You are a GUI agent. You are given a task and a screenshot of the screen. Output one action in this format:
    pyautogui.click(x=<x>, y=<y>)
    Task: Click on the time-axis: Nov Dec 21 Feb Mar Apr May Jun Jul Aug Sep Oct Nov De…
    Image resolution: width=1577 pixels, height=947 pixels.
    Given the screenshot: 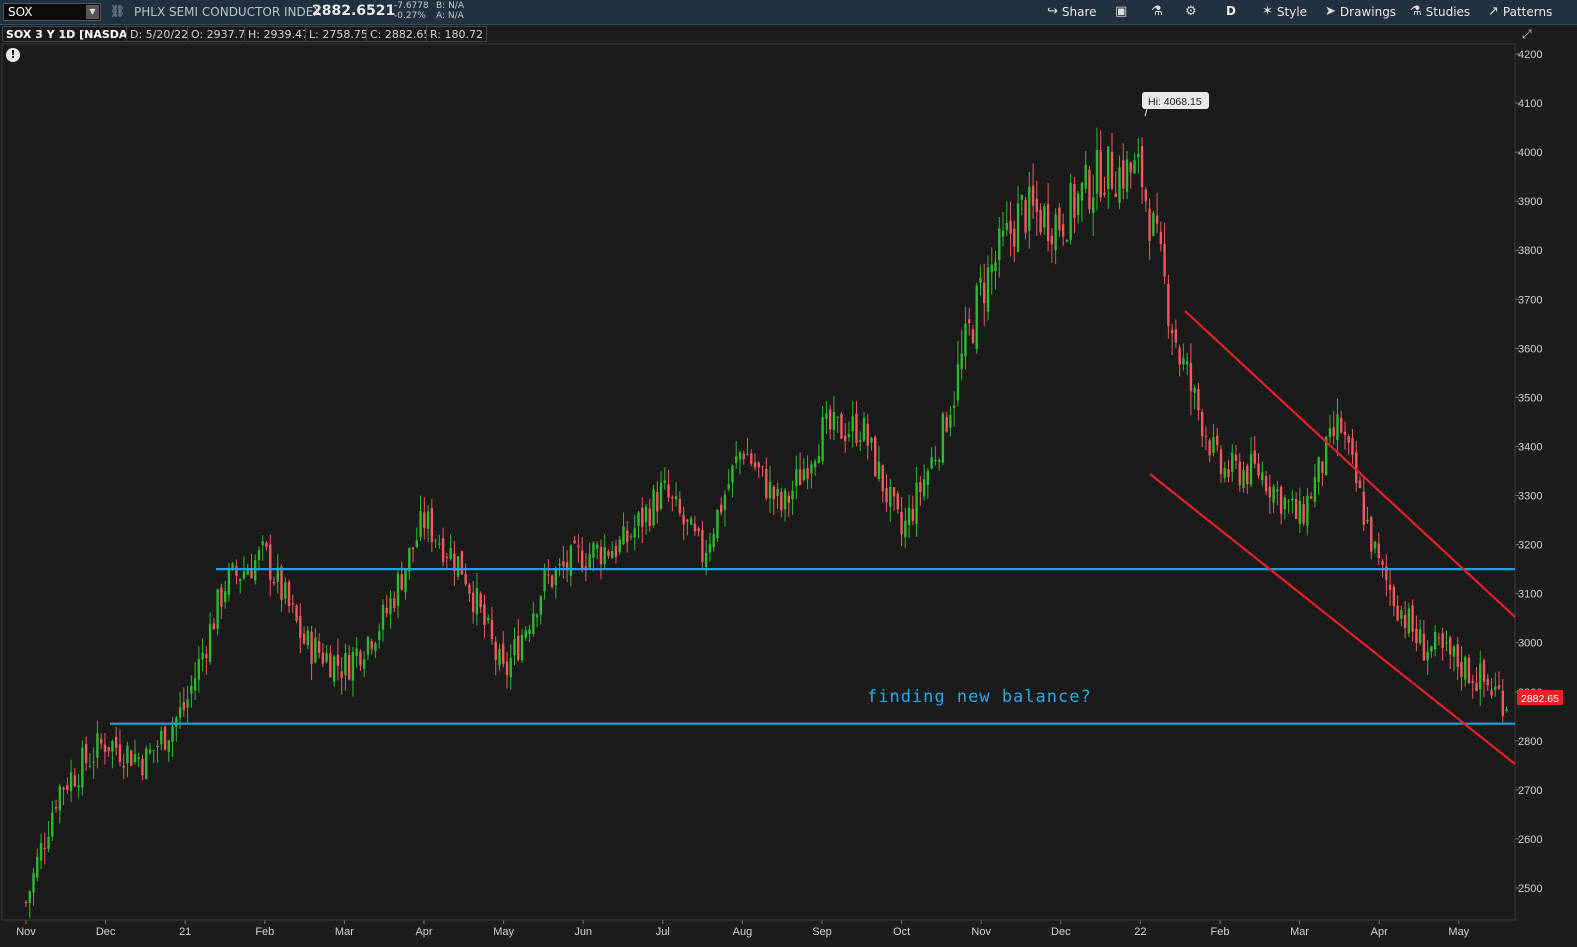 What is the action you would take?
    pyautogui.click(x=758, y=928)
    